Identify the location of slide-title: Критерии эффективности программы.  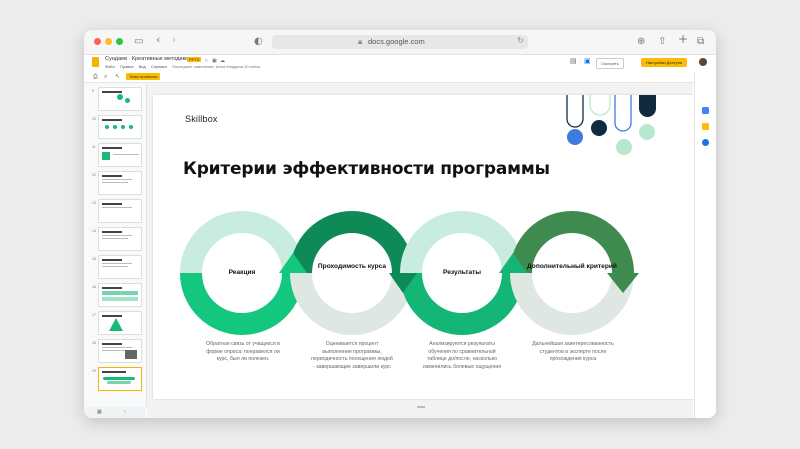
(366, 169).